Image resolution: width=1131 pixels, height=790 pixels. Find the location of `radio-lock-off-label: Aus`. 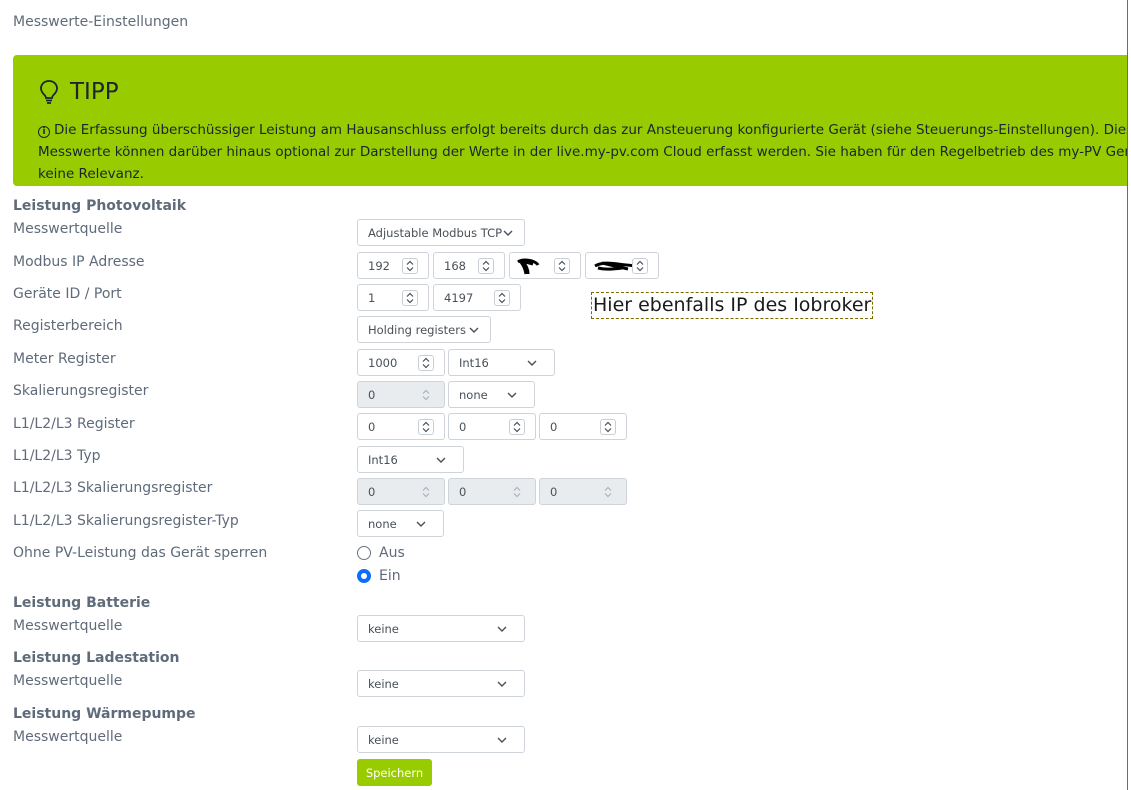

radio-lock-off-label: Aus is located at coordinates (392, 553).